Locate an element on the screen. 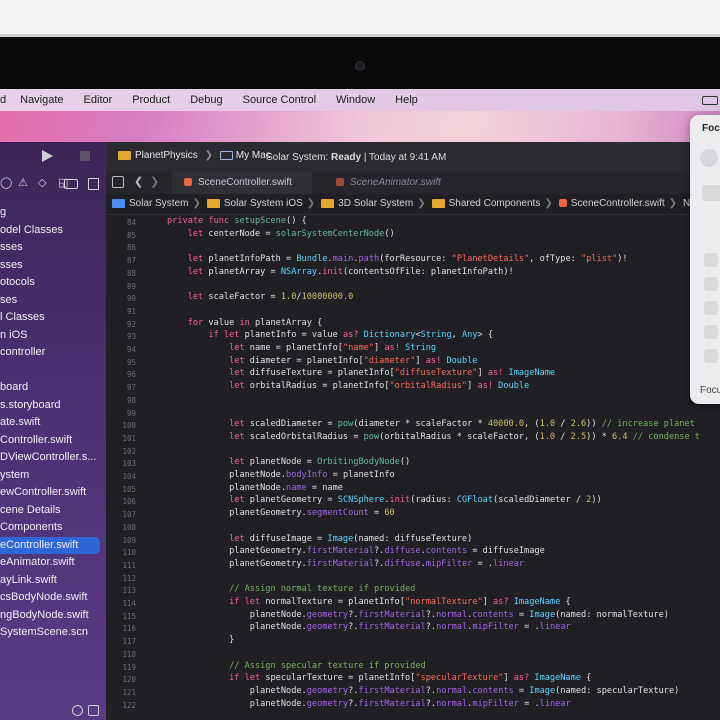  tab-sceneanimator: SceneAnimator.swift is located at coordinates (382, 183).